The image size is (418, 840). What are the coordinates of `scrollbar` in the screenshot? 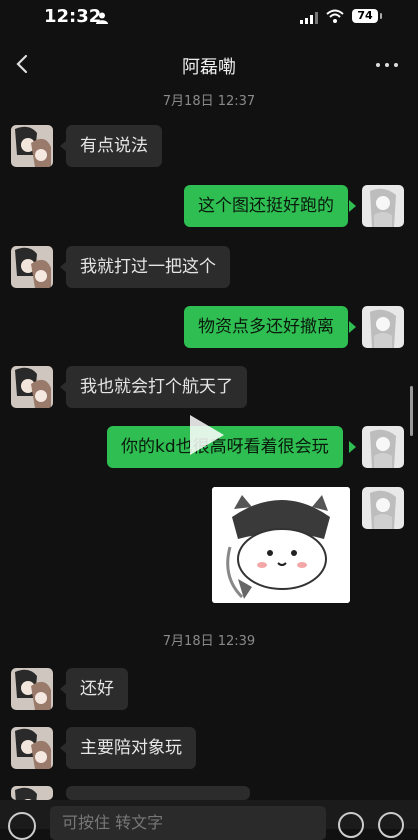 It's located at (411, 411).